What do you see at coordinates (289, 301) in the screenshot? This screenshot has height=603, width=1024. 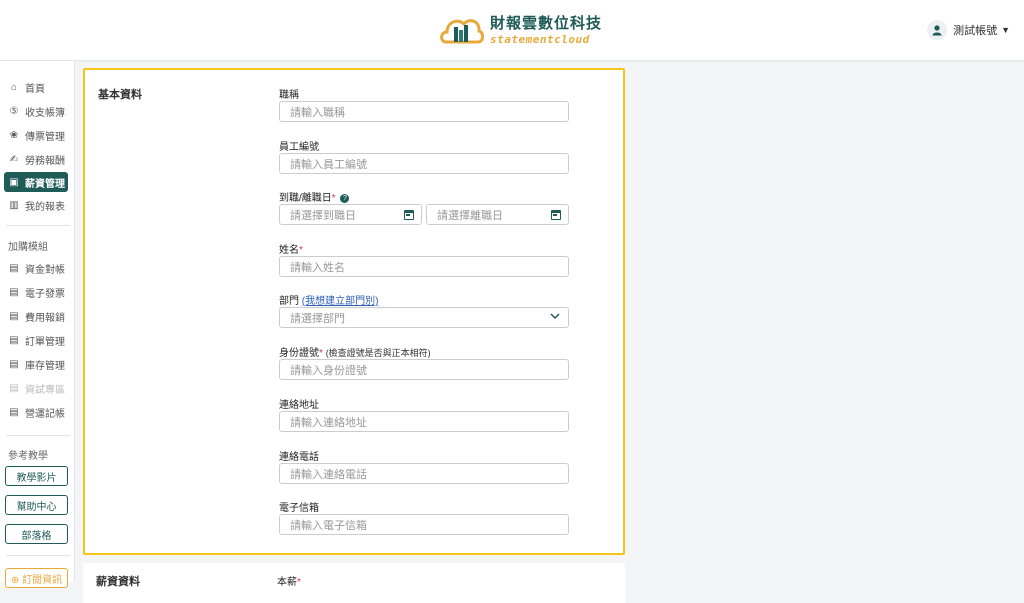 I see `label-text: 部門` at bounding box center [289, 301].